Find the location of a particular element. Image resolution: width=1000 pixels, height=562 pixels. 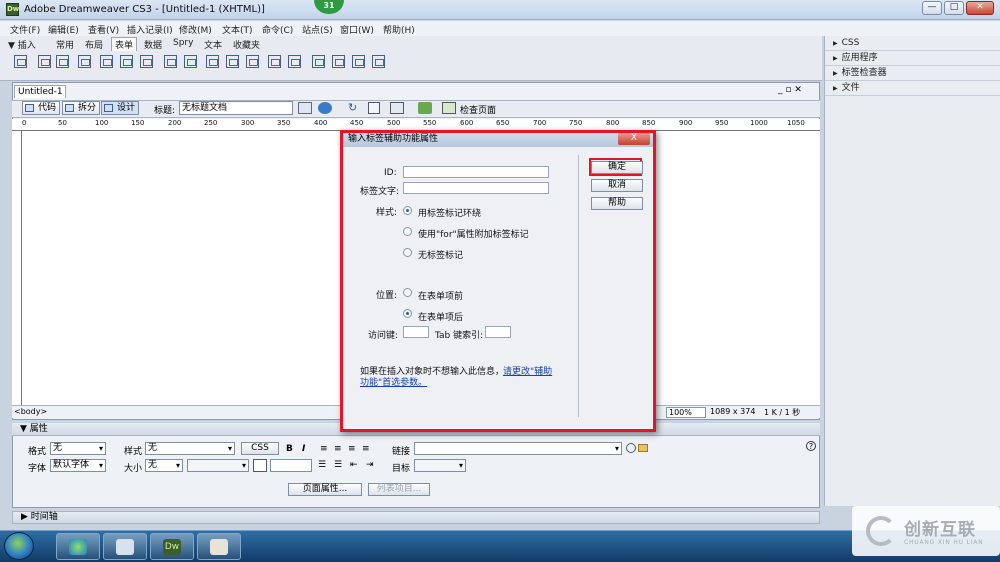

preferences-link: 请更改"辅助 is located at coordinates (527, 370).